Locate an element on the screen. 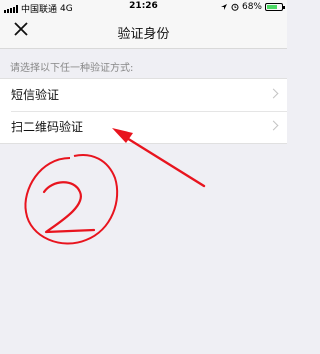 The height and width of the screenshot is (354, 320). status-right: 68% is located at coordinates (252, 7).